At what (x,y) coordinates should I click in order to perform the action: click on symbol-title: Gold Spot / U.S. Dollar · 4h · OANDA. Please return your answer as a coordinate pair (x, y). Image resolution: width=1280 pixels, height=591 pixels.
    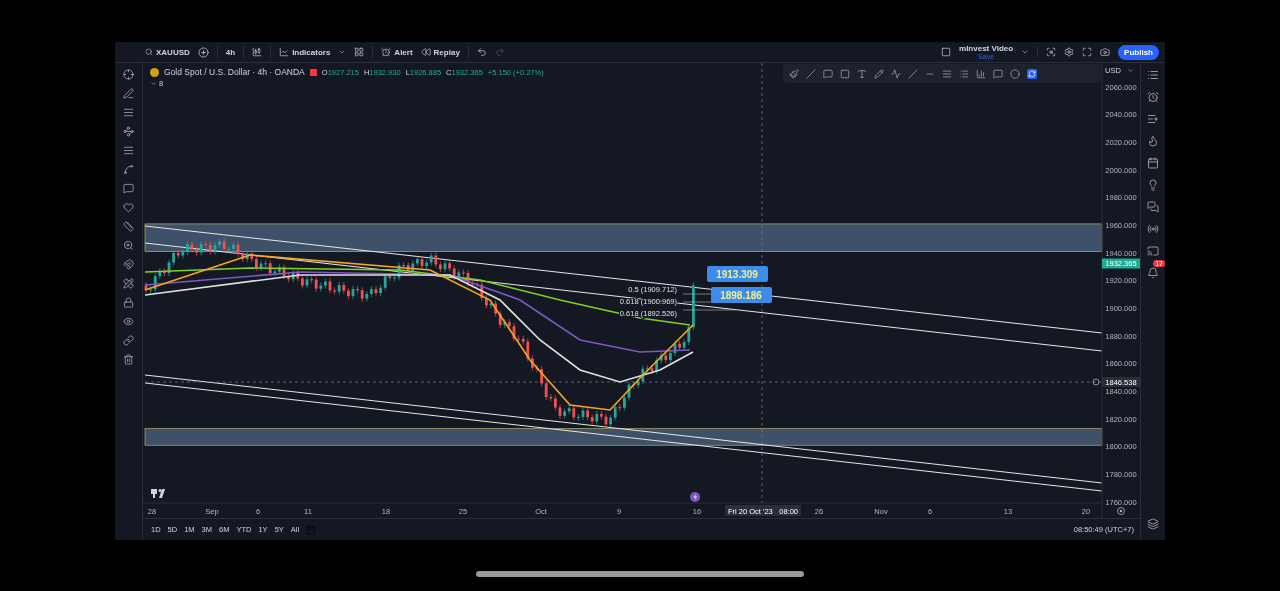
    Looking at the image, I should click on (234, 72).